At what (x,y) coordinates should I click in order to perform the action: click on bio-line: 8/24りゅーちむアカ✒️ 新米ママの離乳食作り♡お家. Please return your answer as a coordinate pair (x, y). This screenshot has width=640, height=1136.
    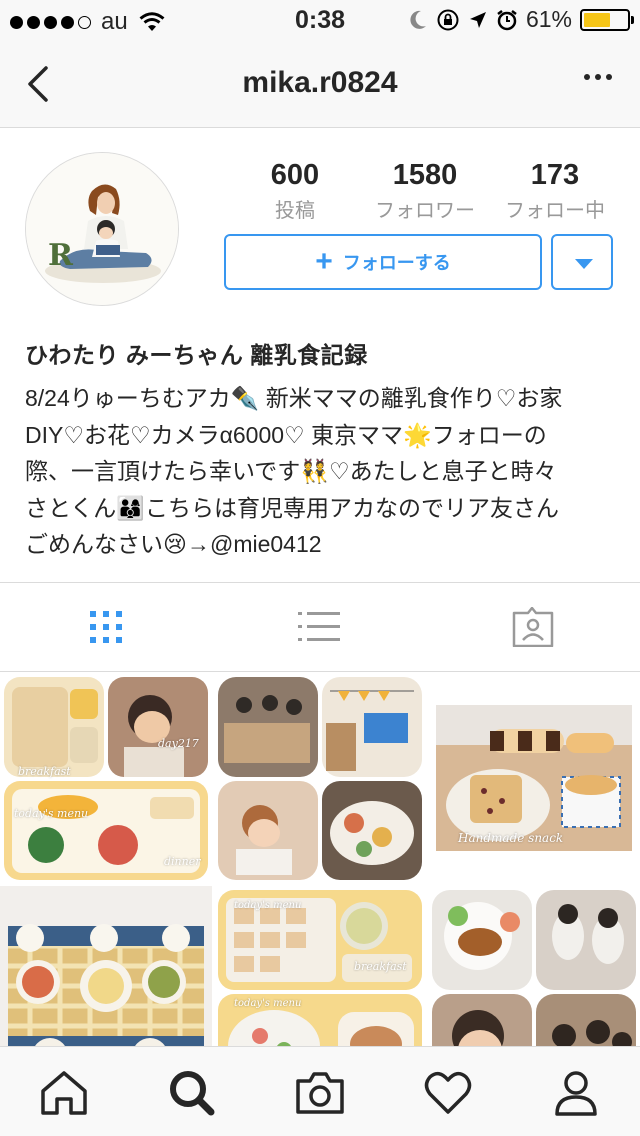
    Looking at the image, I should click on (294, 398).